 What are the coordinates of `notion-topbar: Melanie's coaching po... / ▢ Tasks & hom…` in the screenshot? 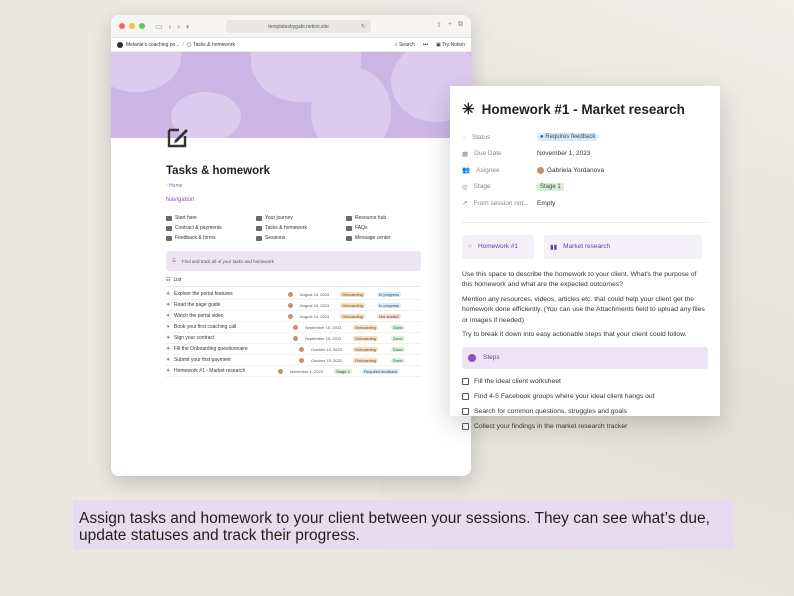 It's located at (291, 45).